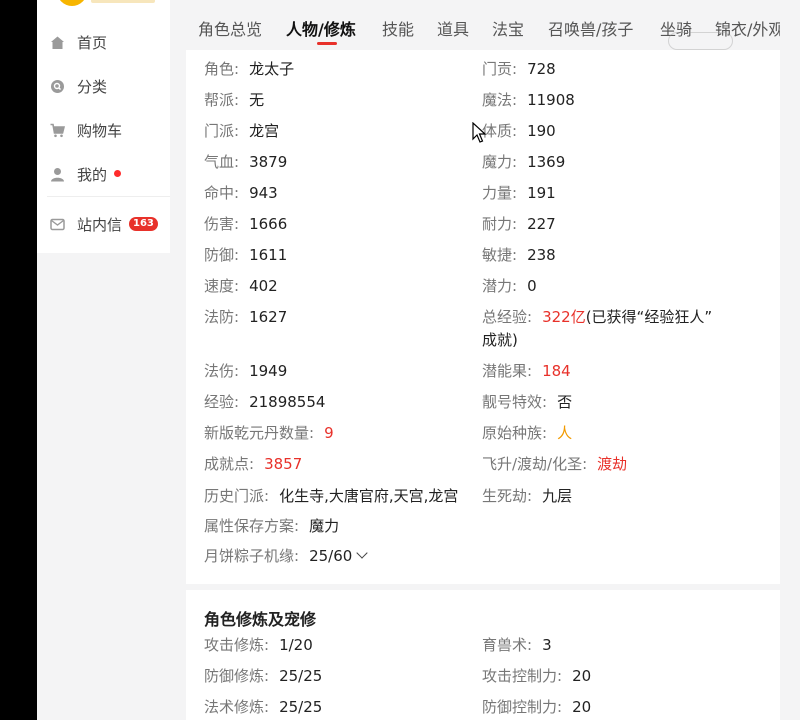  I want to click on attr-life-death-tribulation: 生死劫: 九层, so click(527, 496).